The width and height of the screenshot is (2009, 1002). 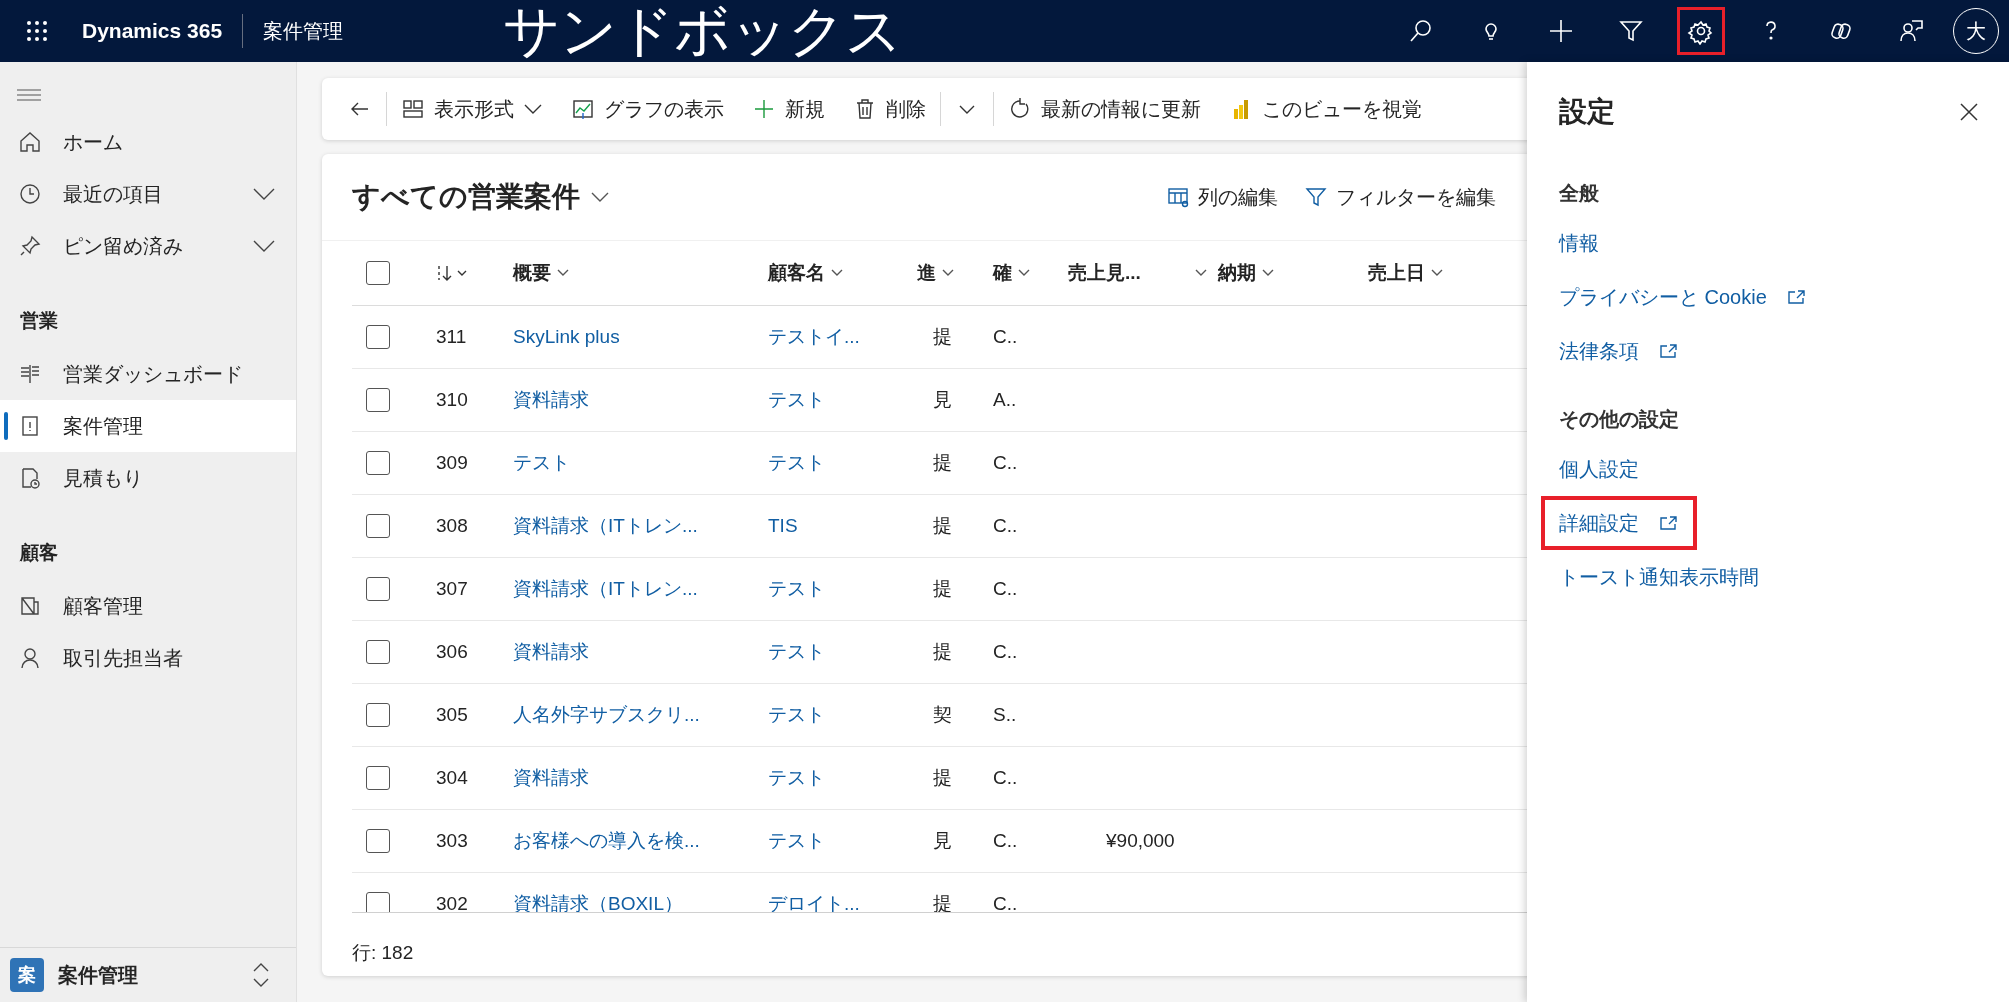 What do you see at coordinates (647, 109) in the screenshot?
I see `chart-button: グラフの表示` at bounding box center [647, 109].